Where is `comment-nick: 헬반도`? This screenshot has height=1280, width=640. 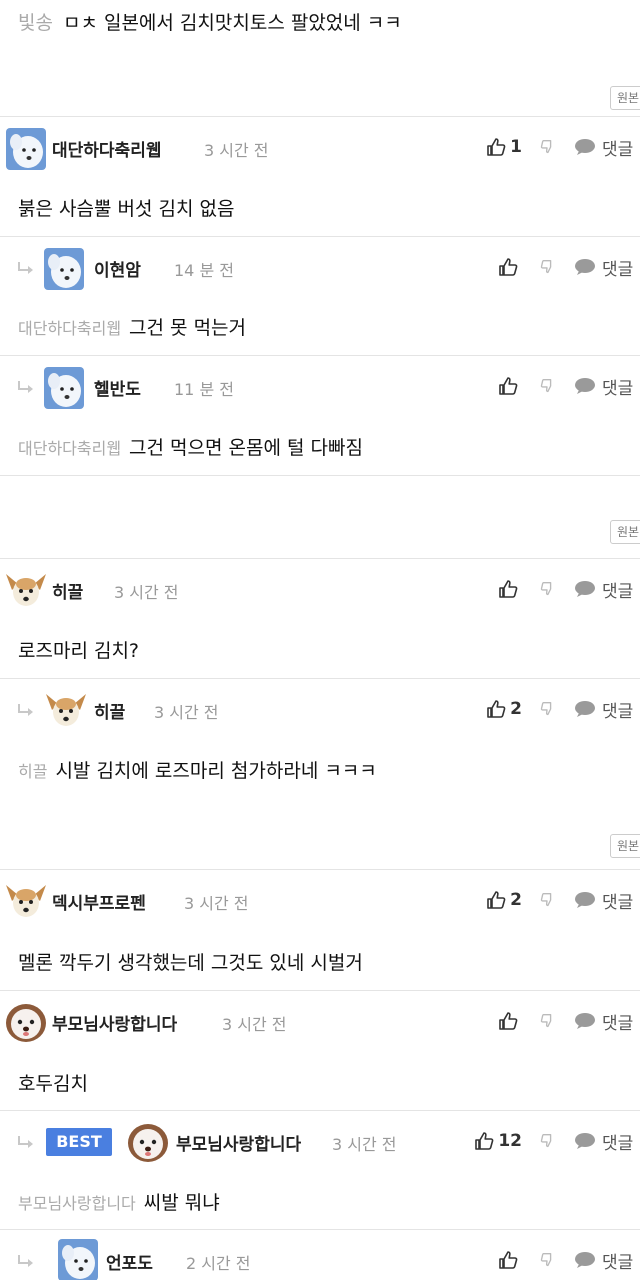 comment-nick: 헬반도 is located at coordinates (117, 387).